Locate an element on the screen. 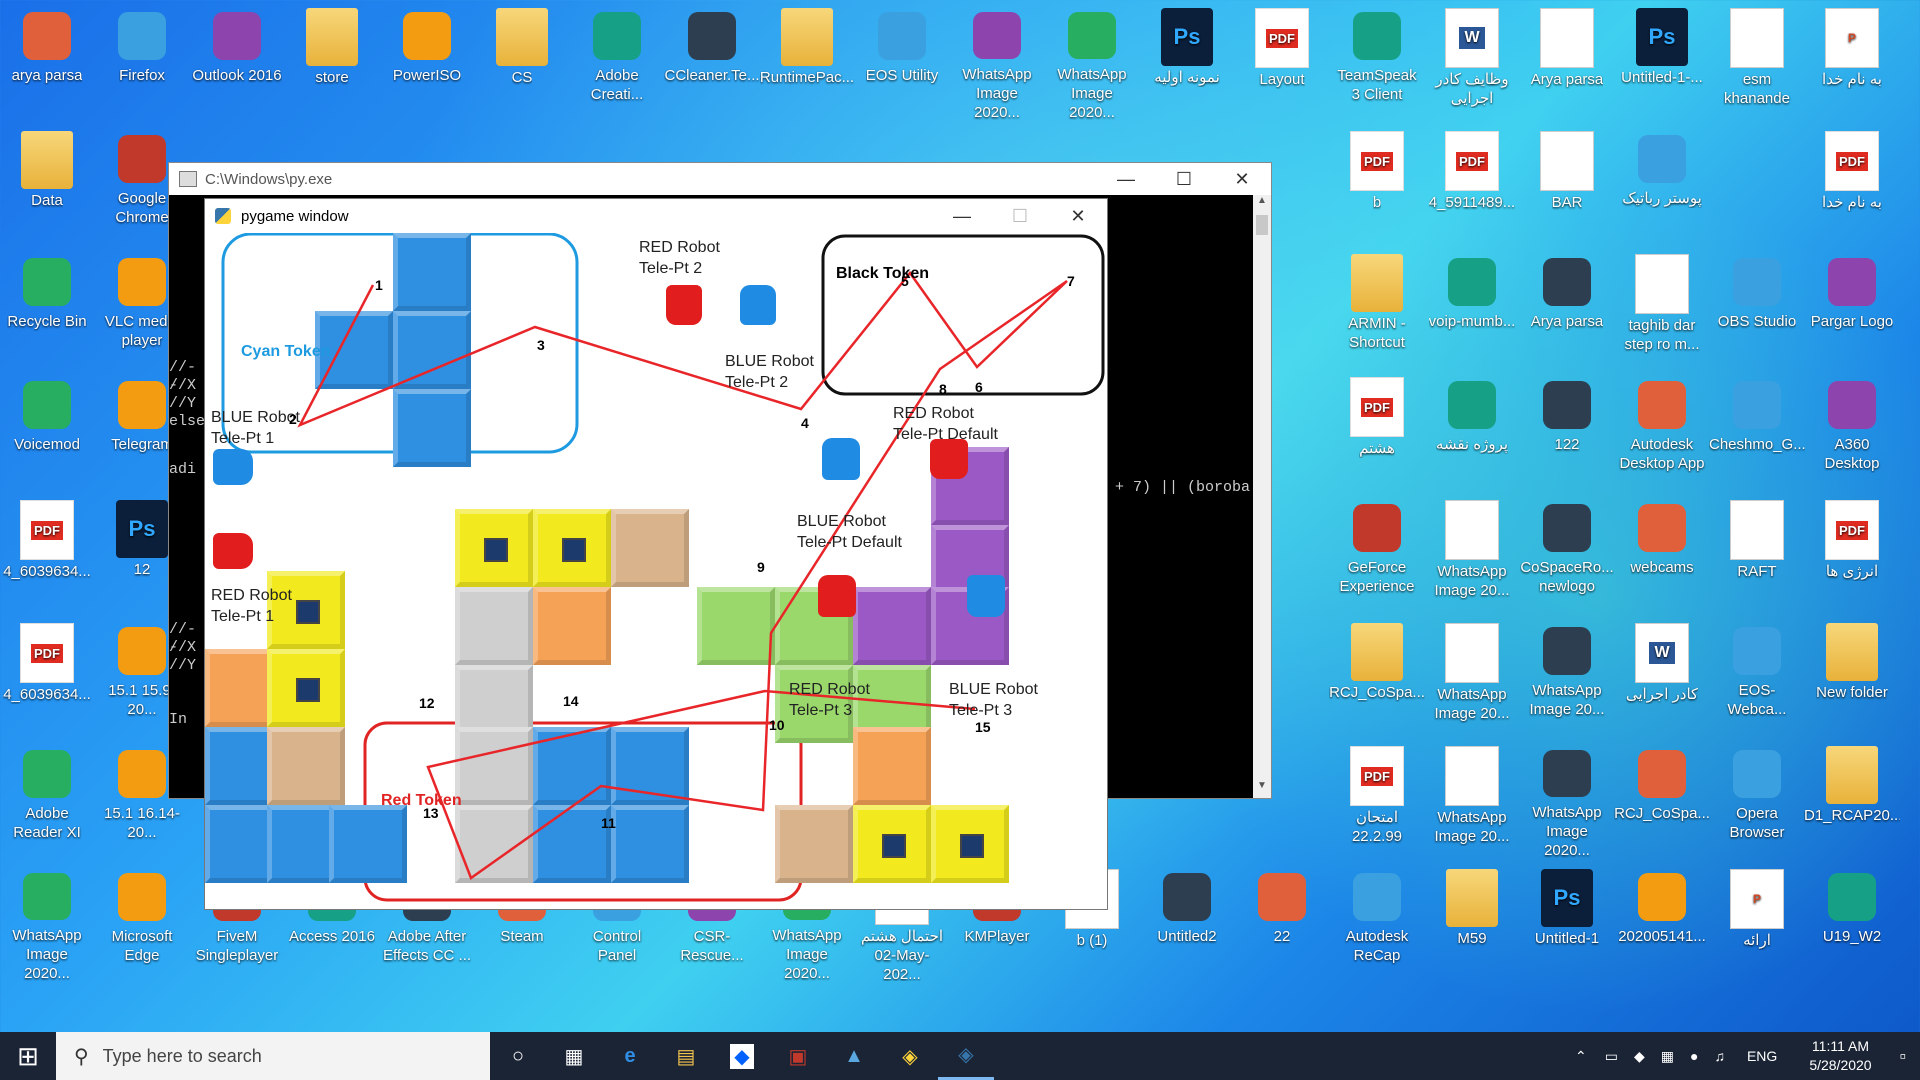  photos-icon: ▲ is located at coordinates (854, 1056).